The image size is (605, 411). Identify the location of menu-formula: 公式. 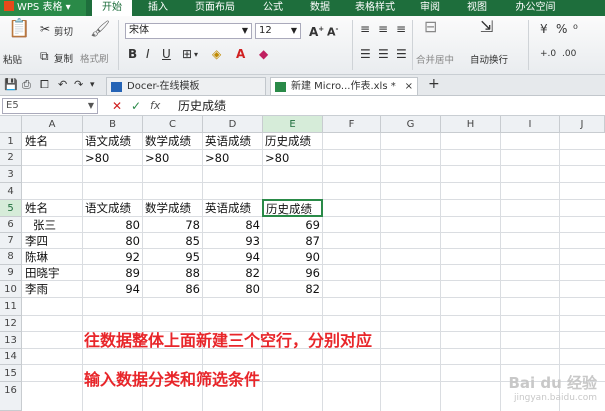
(273, 8).